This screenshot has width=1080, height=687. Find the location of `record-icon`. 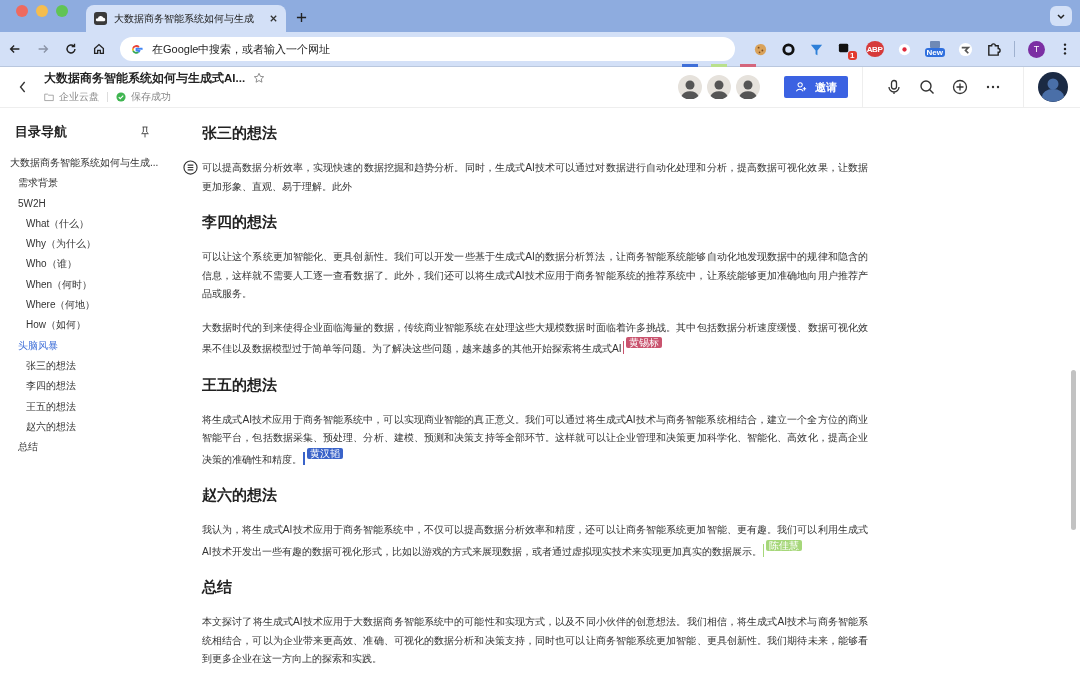

record-icon is located at coordinates (904, 49).